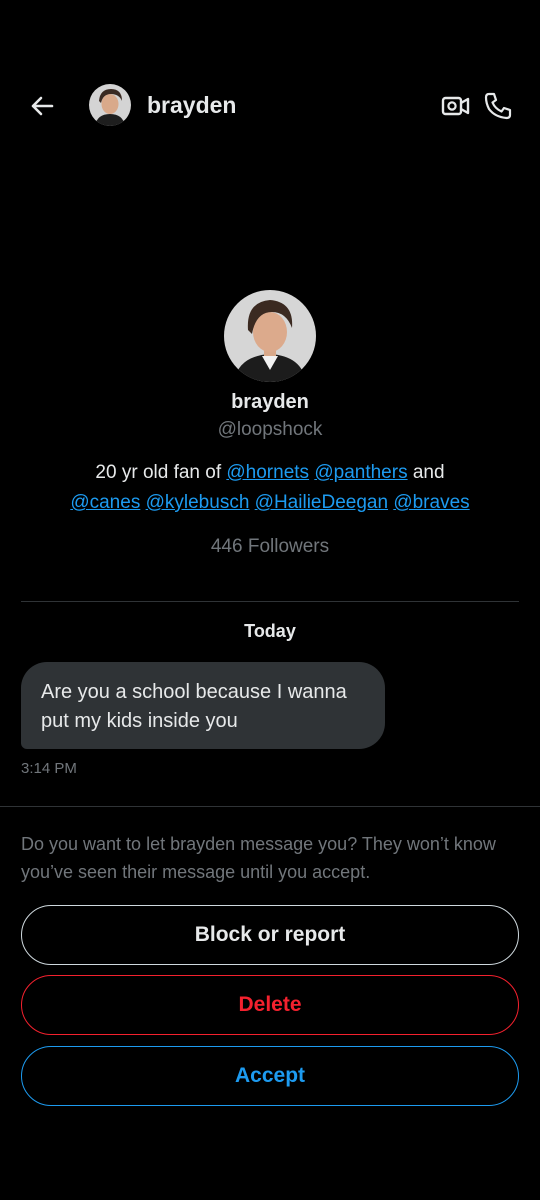 This screenshot has height=1200, width=540. Describe the element at coordinates (321, 502) in the screenshot. I see `bio-link-hailiedeegan: @HailieDeegan` at that location.